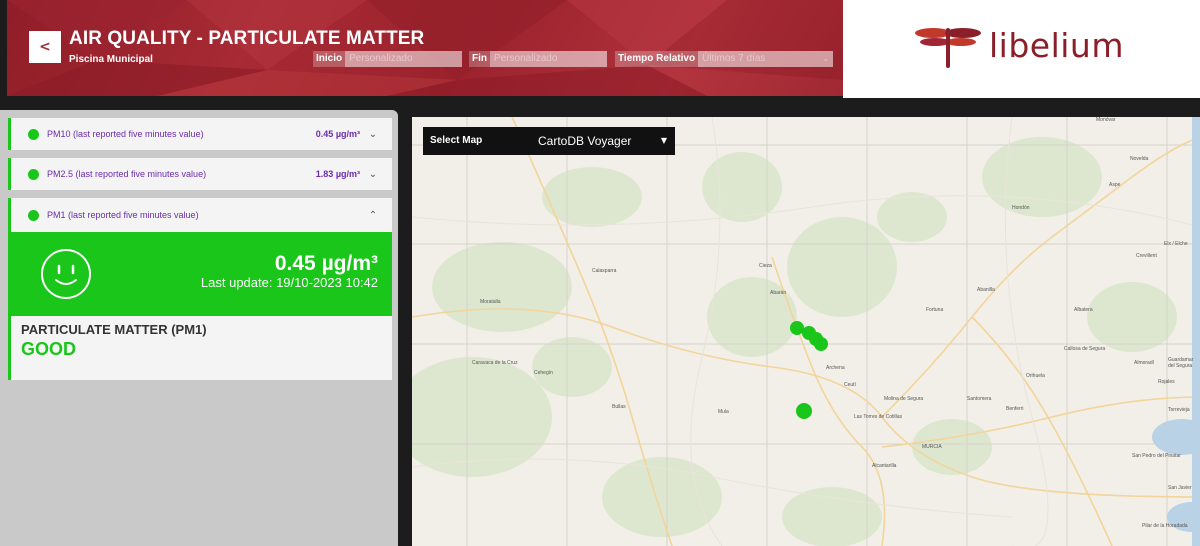 The image size is (1200, 546). What do you see at coordinates (1115, 185) in the screenshot?
I see `map-place-label: Aspe` at bounding box center [1115, 185].